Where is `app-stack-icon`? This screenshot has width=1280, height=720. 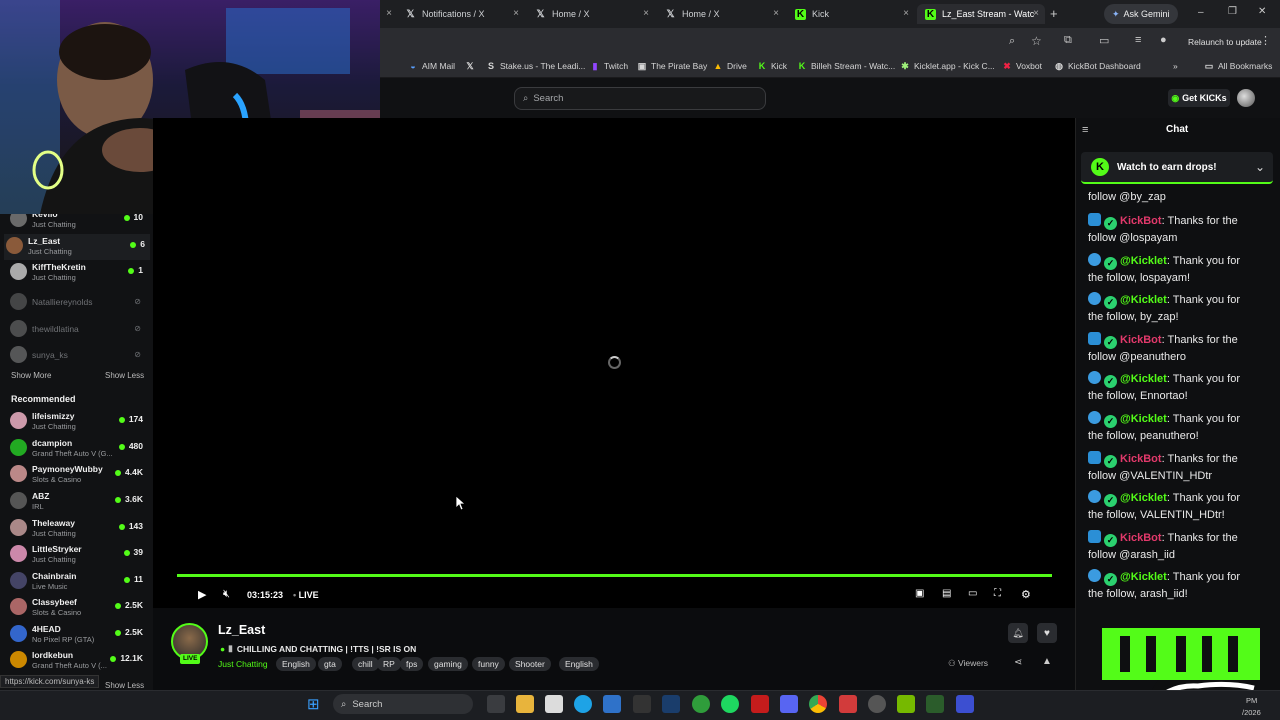
app-stack-icon is located at coordinates (848, 704).